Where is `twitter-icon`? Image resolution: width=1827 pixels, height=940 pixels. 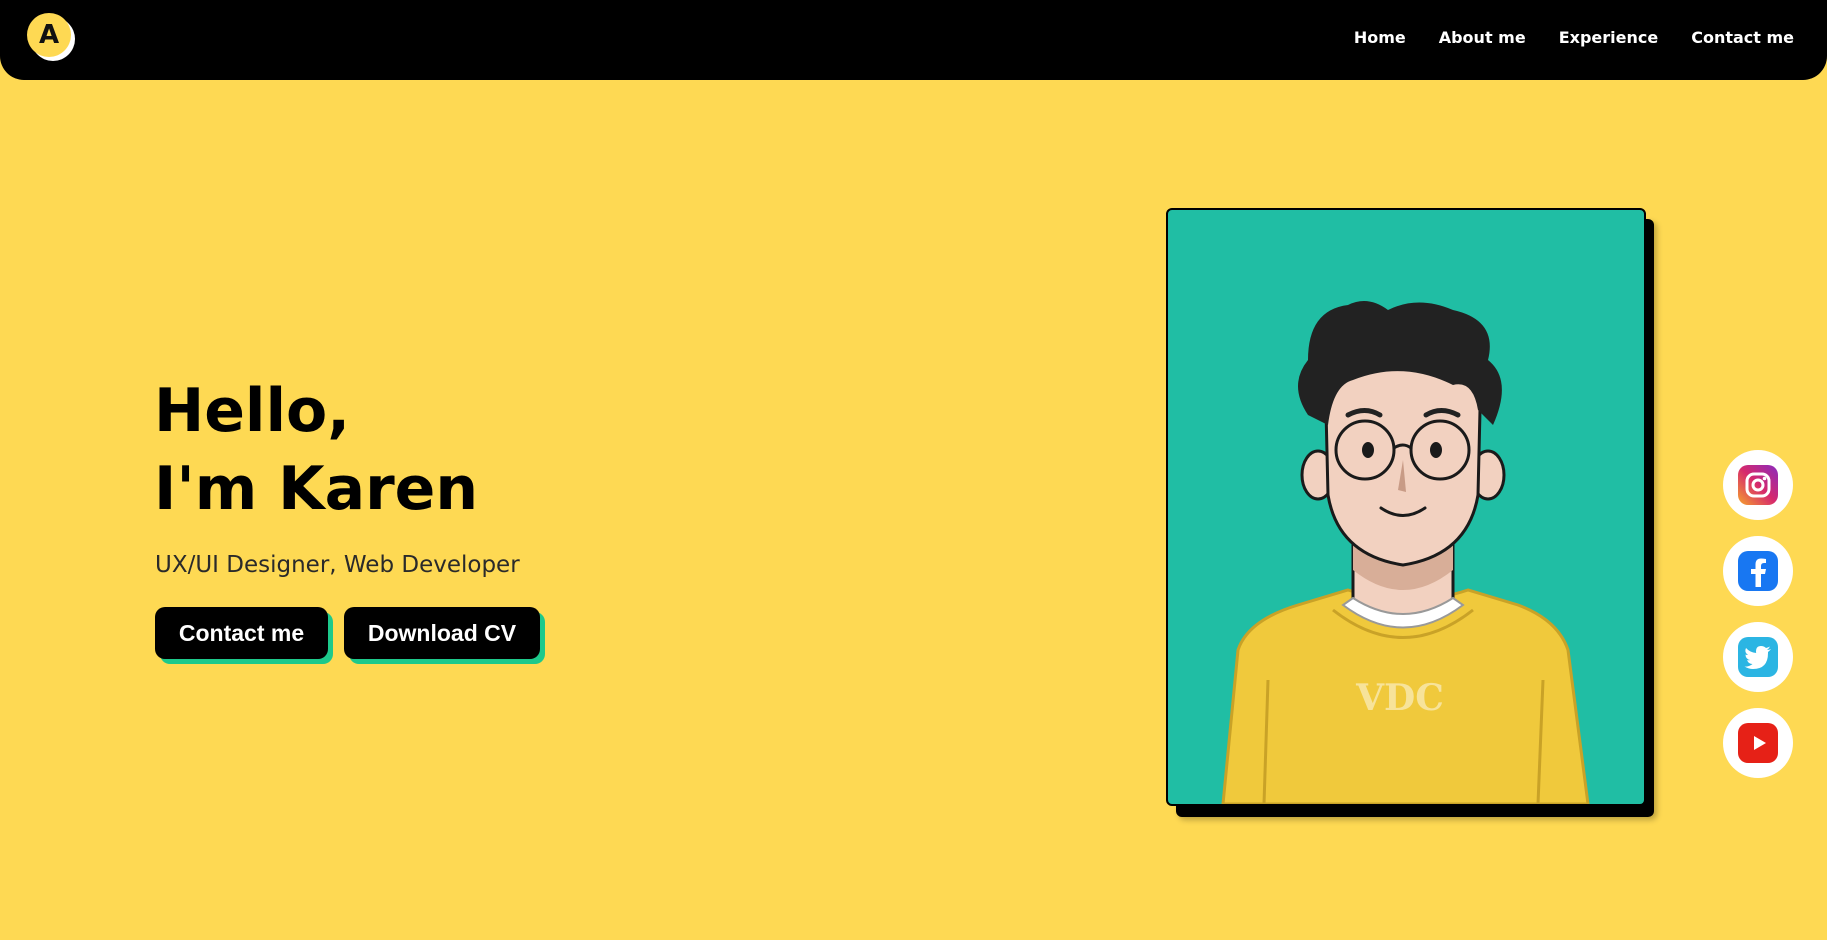
twitter-icon is located at coordinates (1758, 657).